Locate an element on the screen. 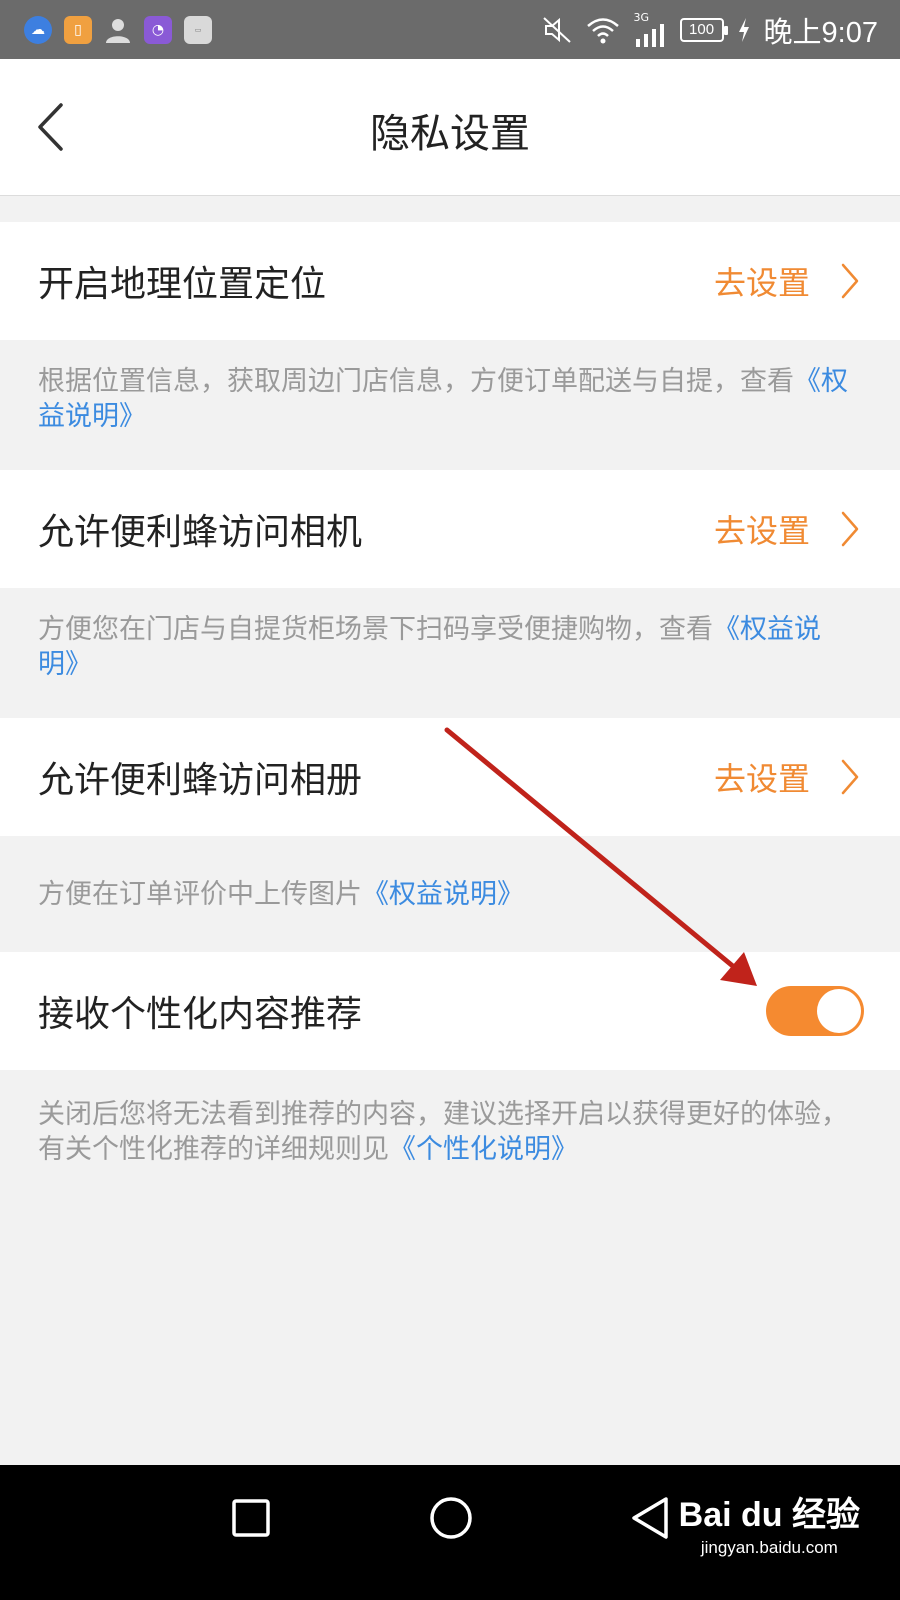 This screenshot has height=1600, width=900. nav-bar: Bai du 经验 jingyan.baidu.com is located at coordinates (450, 1532).